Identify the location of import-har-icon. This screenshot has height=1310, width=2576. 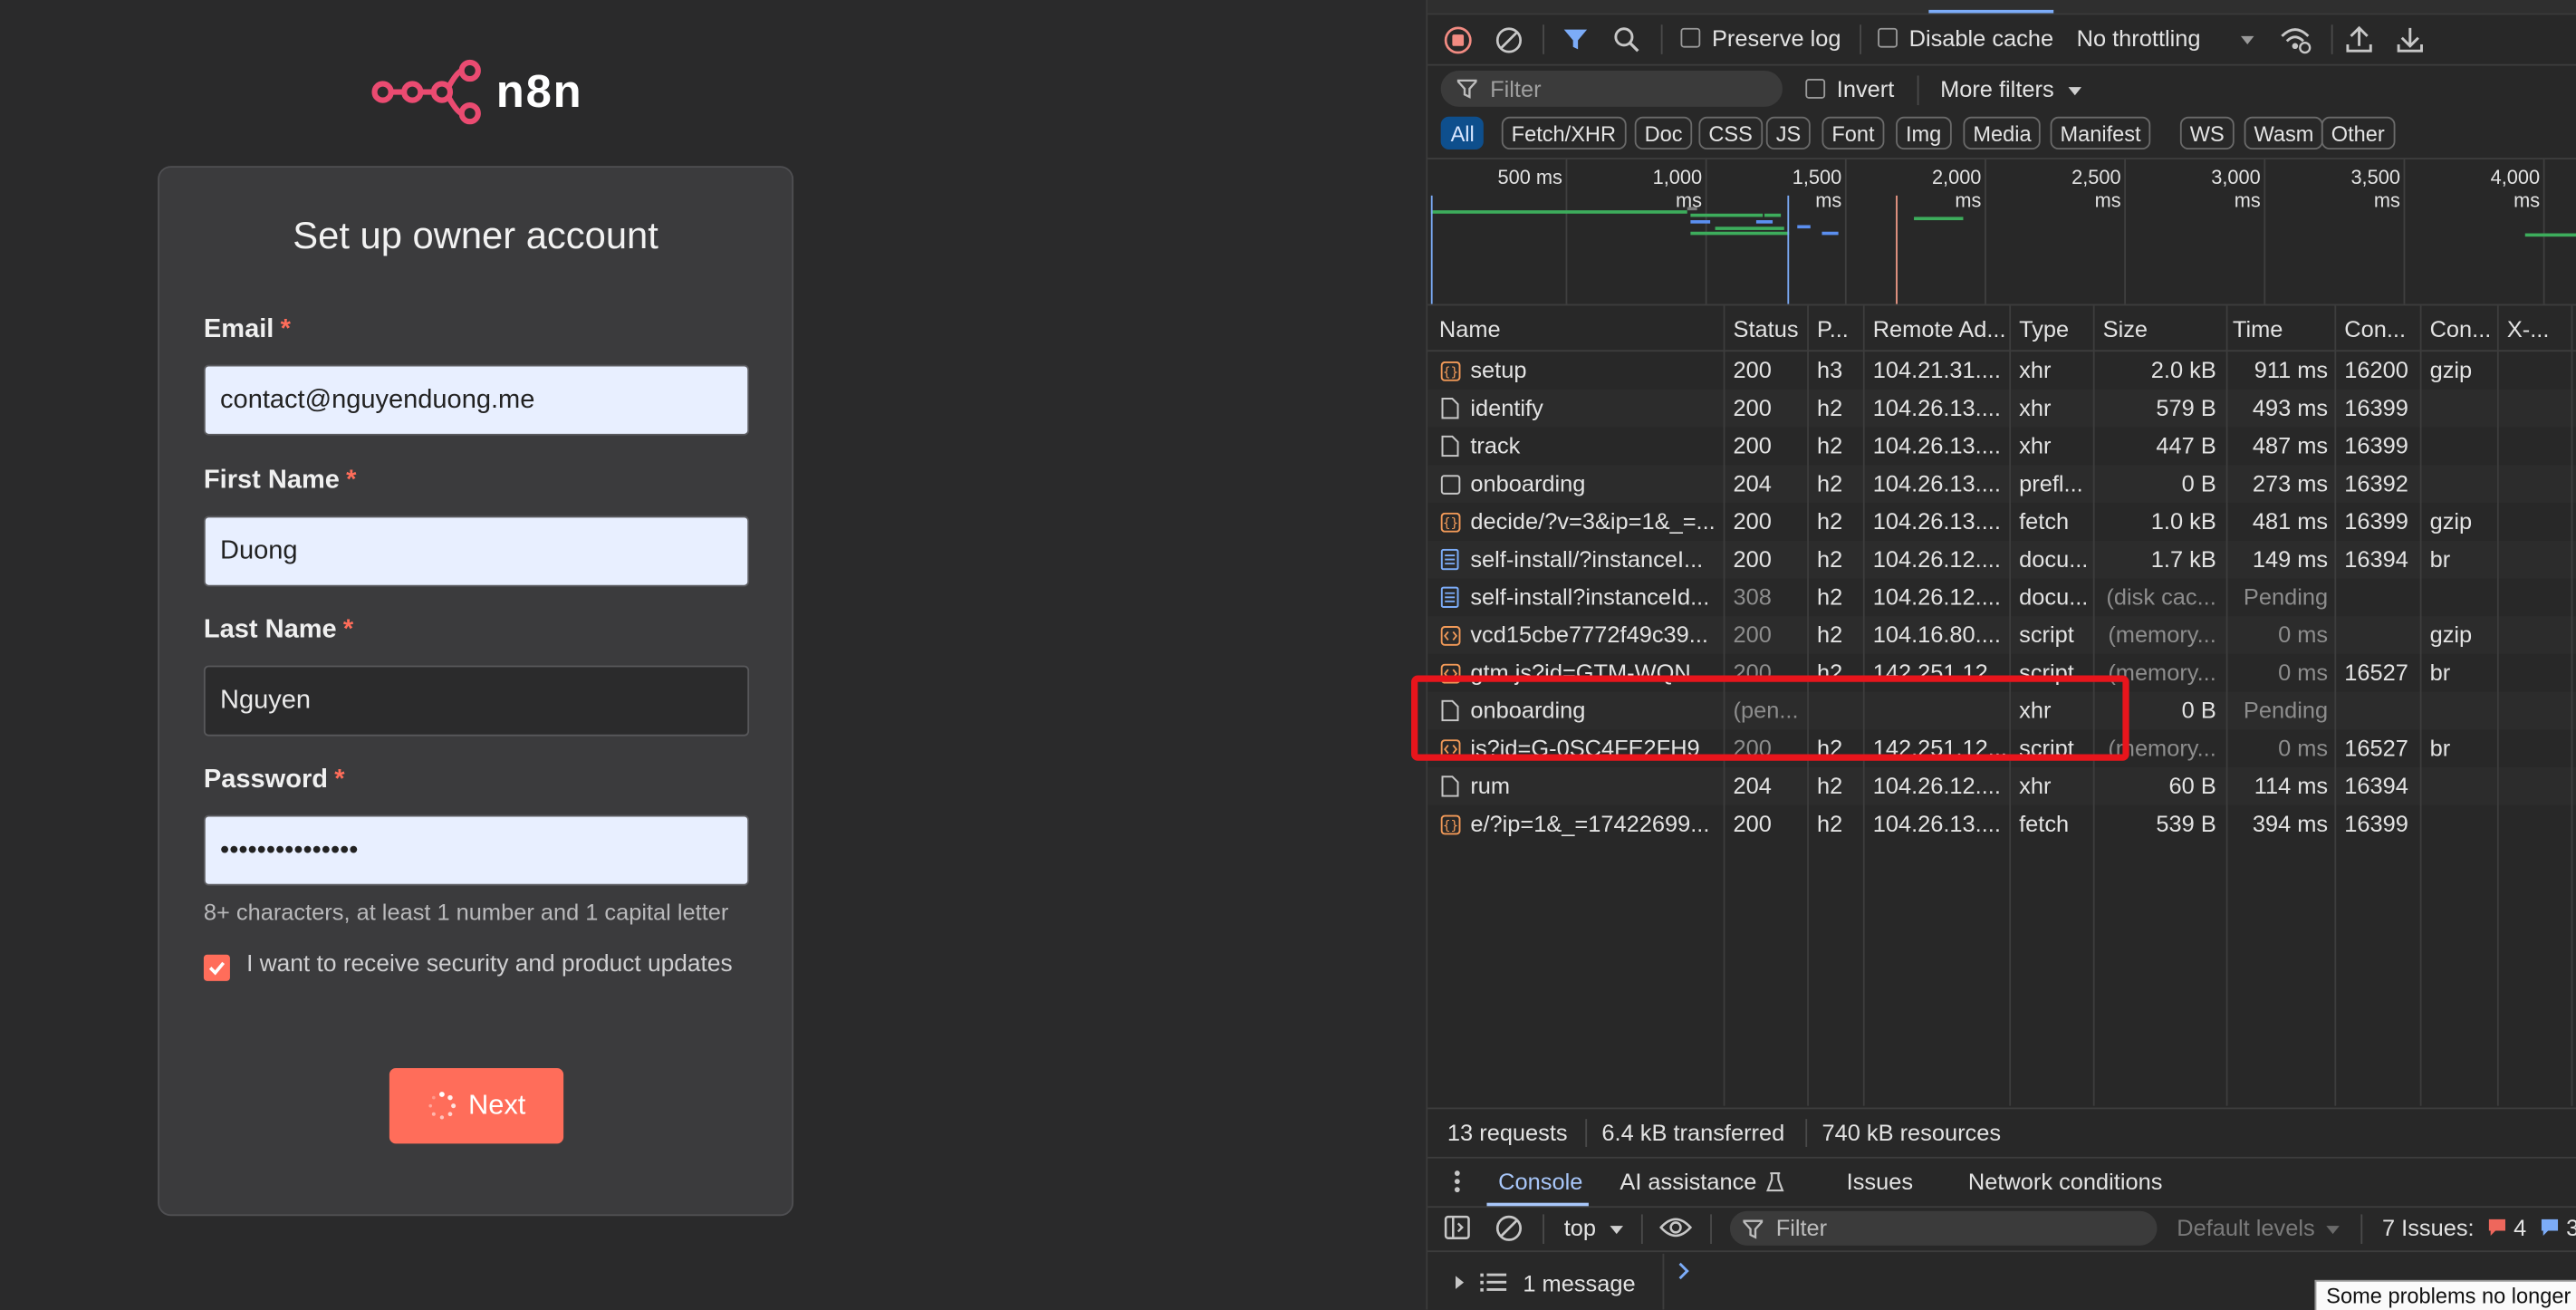
(2359, 39).